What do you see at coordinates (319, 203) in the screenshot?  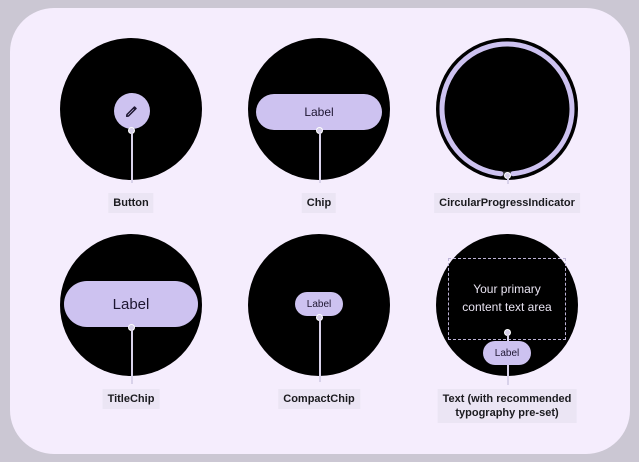 I see `chip-caption: Chip` at bounding box center [319, 203].